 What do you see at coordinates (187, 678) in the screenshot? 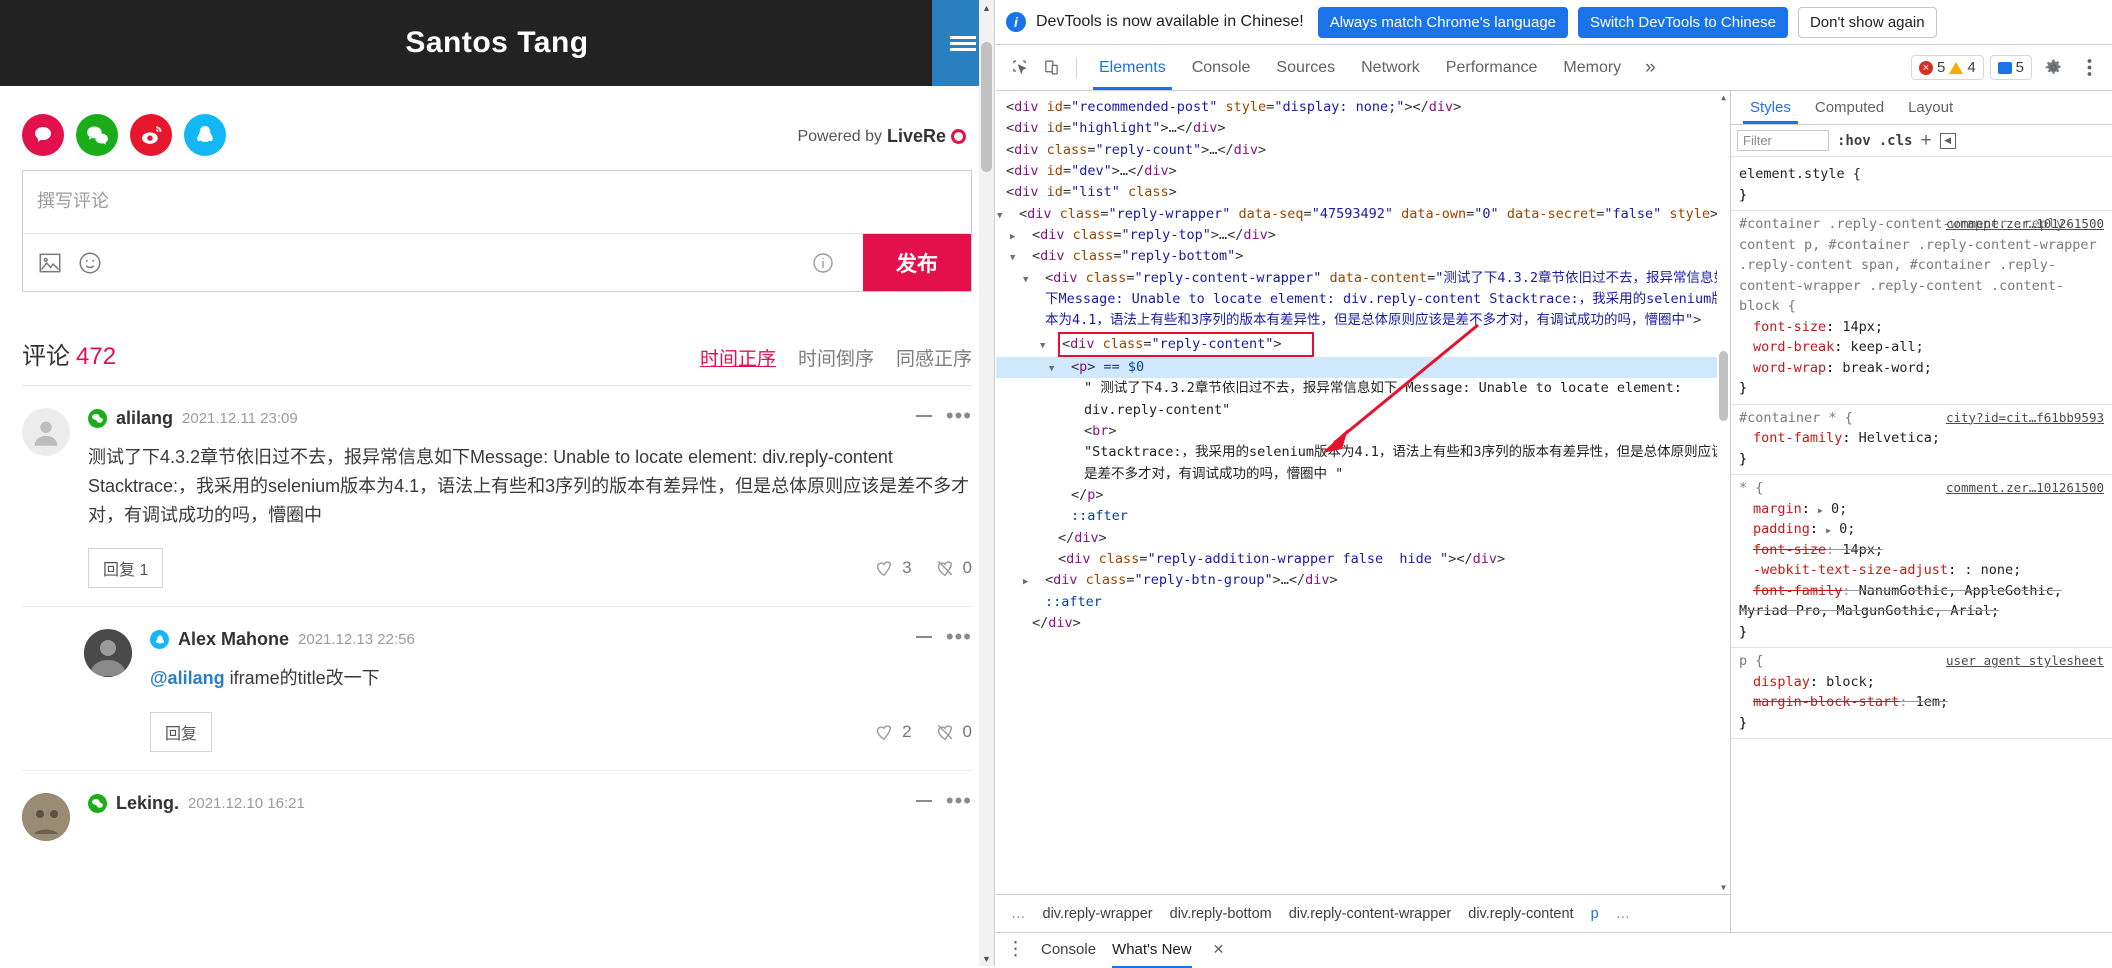
I see `mention-link: @alilang` at bounding box center [187, 678].